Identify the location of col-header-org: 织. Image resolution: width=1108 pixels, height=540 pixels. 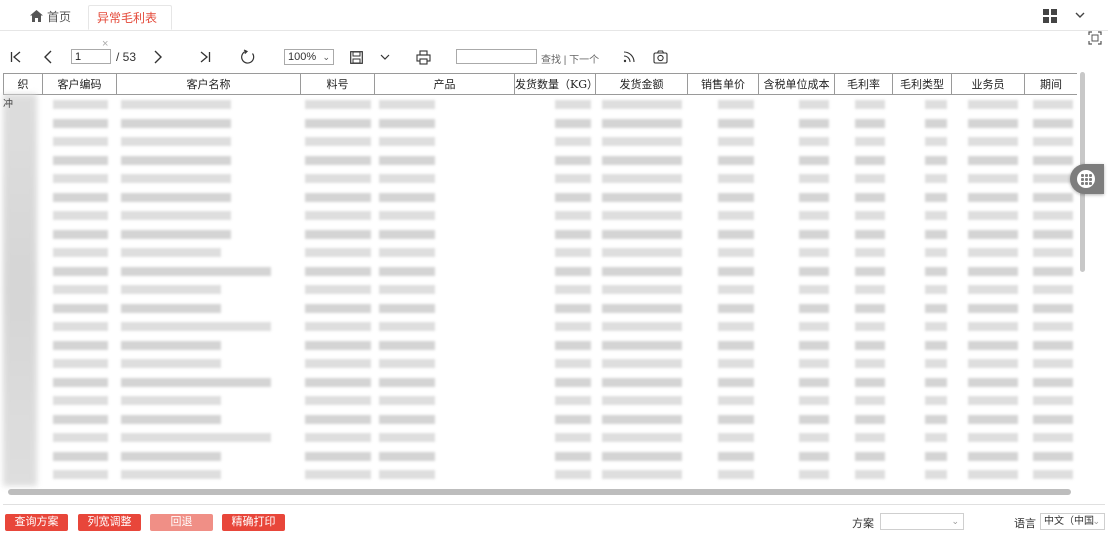
(23, 84).